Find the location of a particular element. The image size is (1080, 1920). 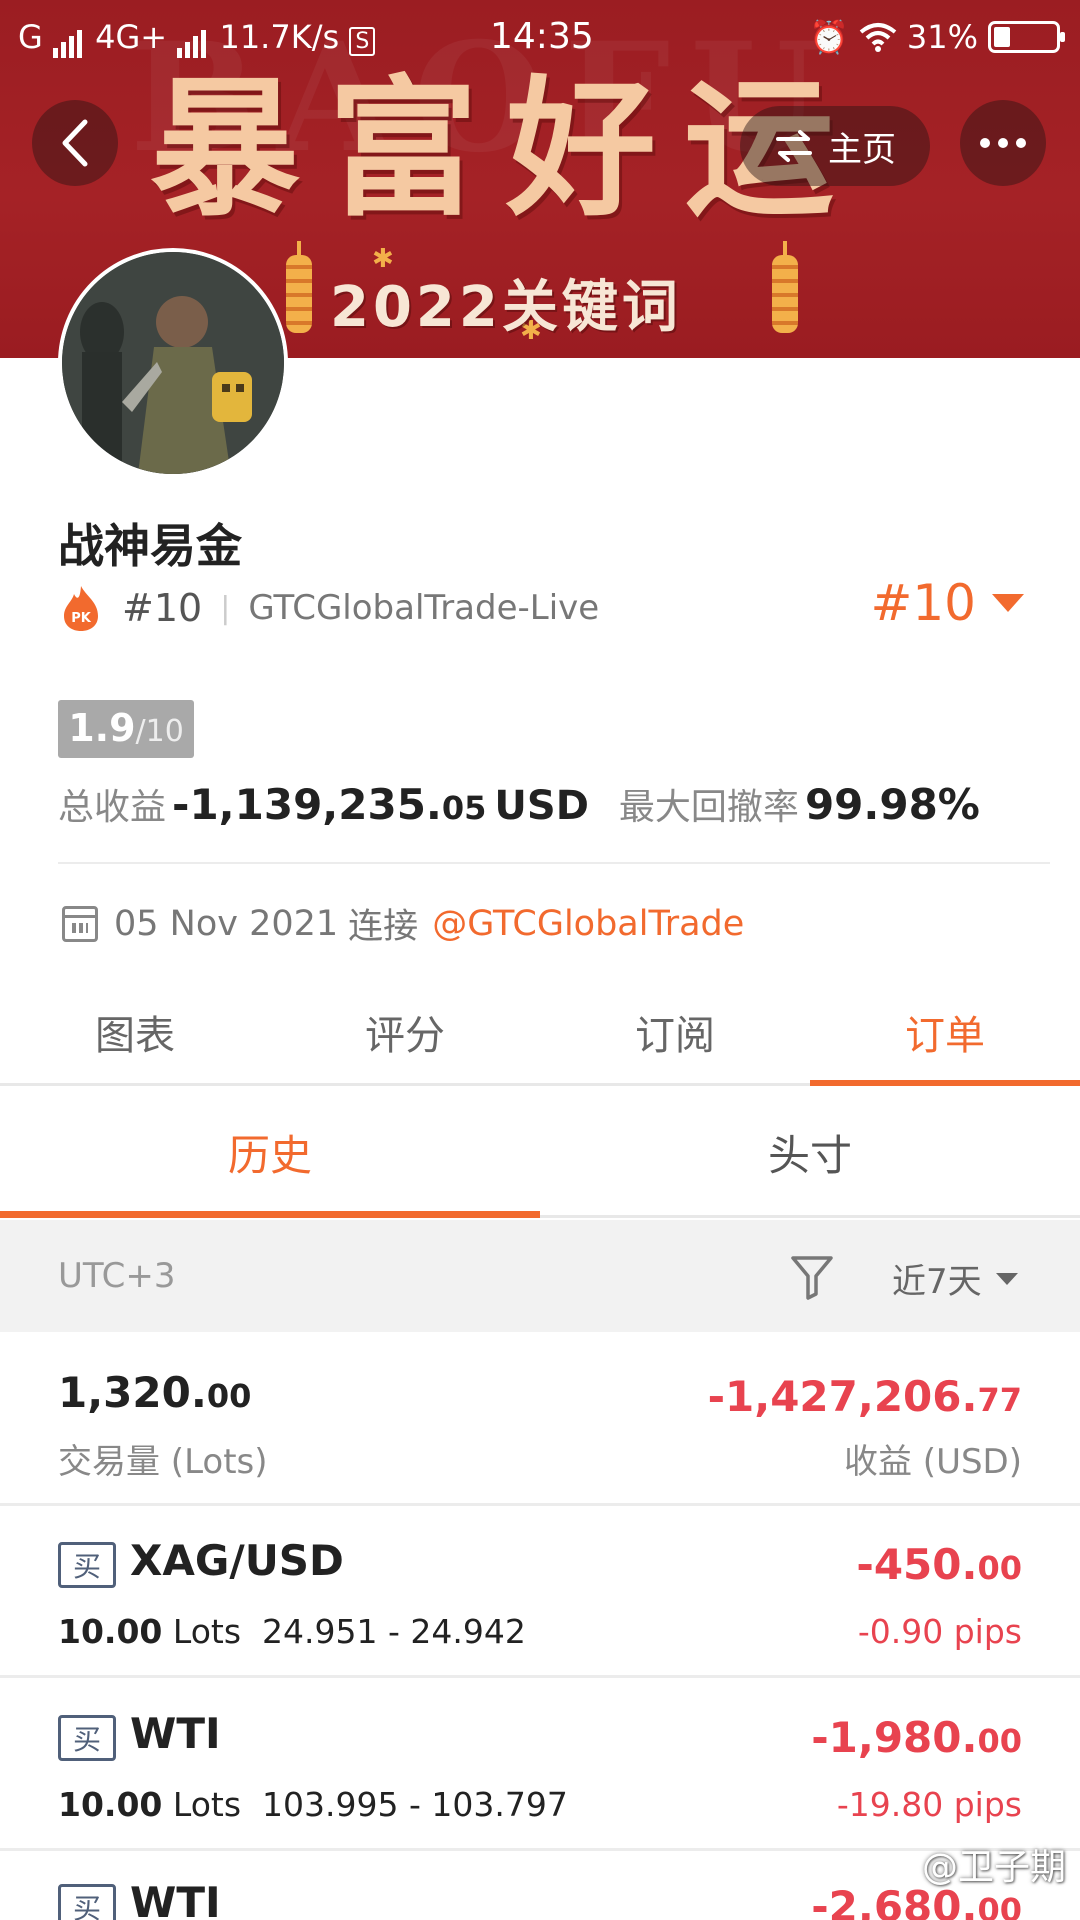

rank-selector: #10 is located at coordinates (947, 603).